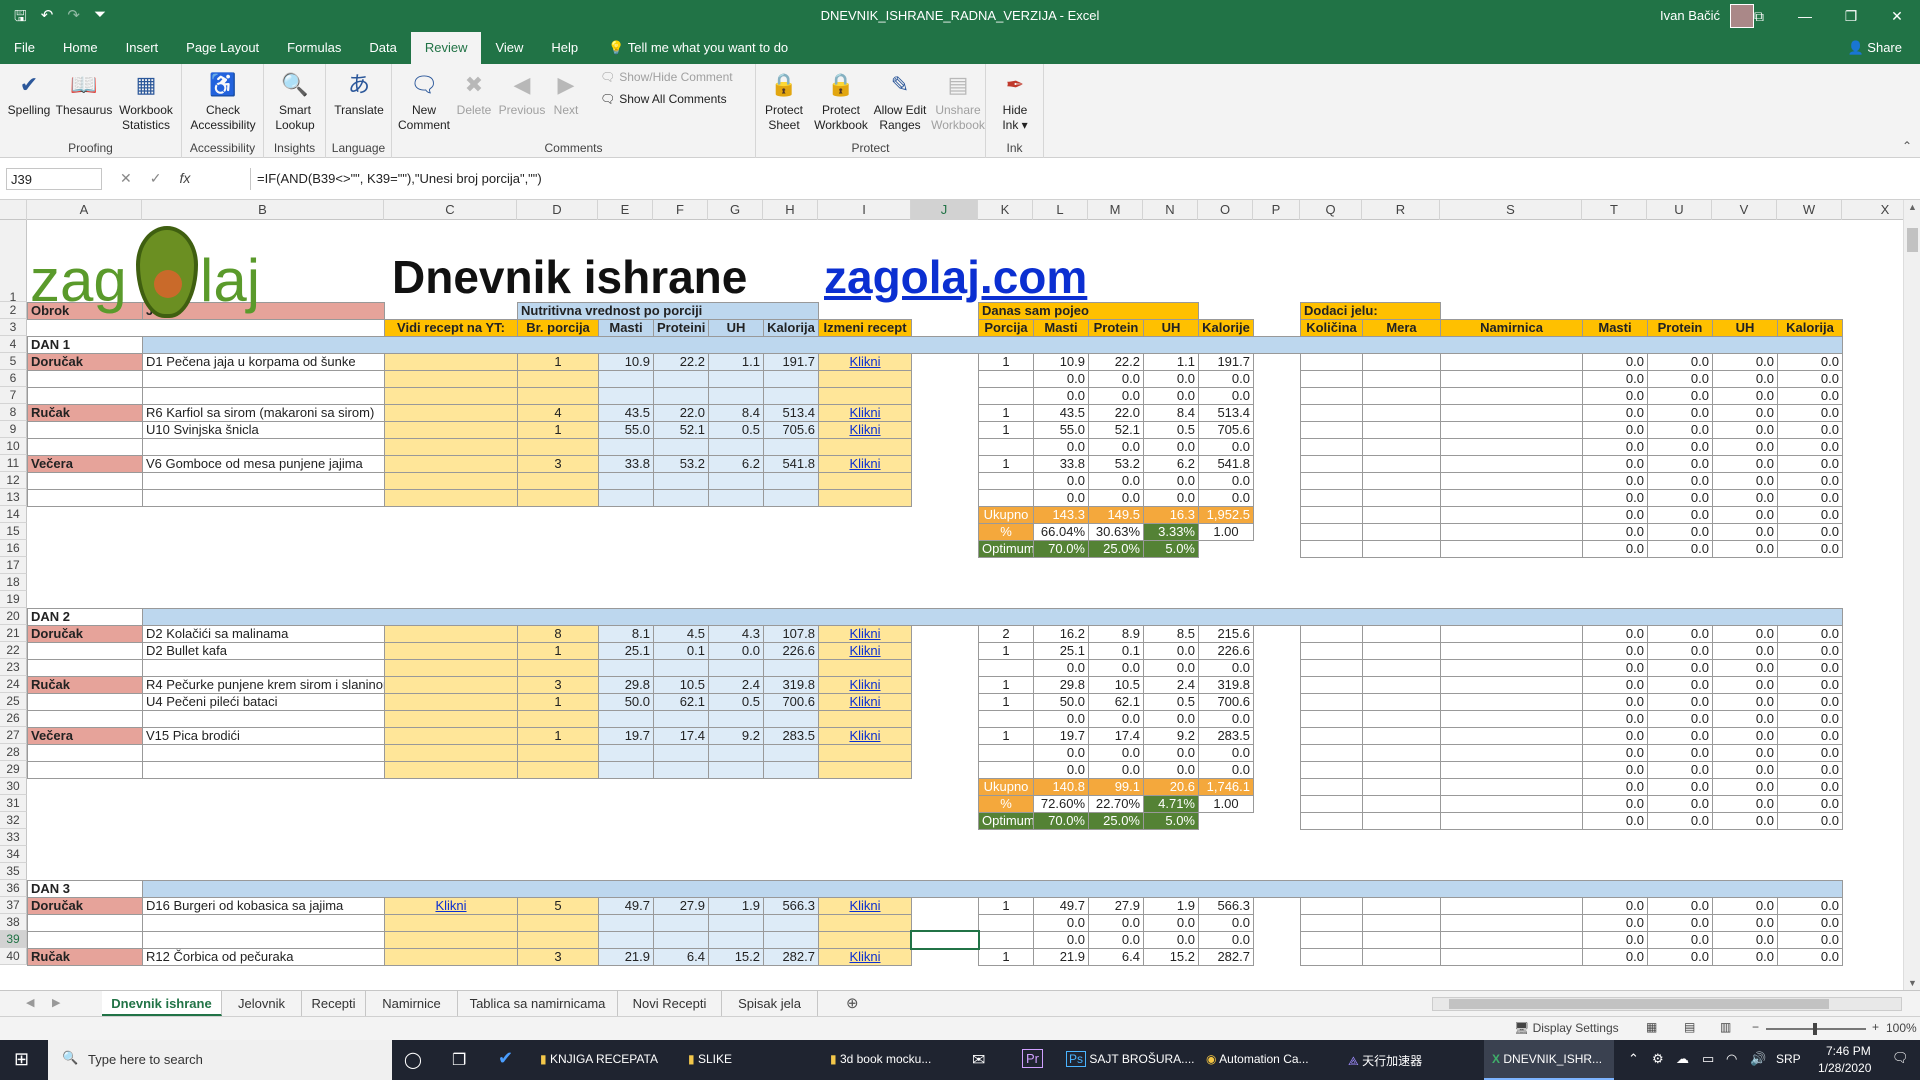 The width and height of the screenshot is (1920, 1080). What do you see at coordinates (262, 1003) in the screenshot?
I see `sheet-tab-jelovnik: Jelovnik` at bounding box center [262, 1003].